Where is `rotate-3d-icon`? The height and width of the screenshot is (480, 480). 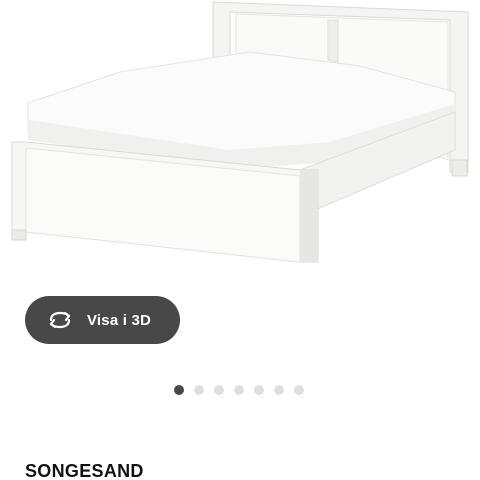 rotate-3d-icon is located at coordinates (60, 320).